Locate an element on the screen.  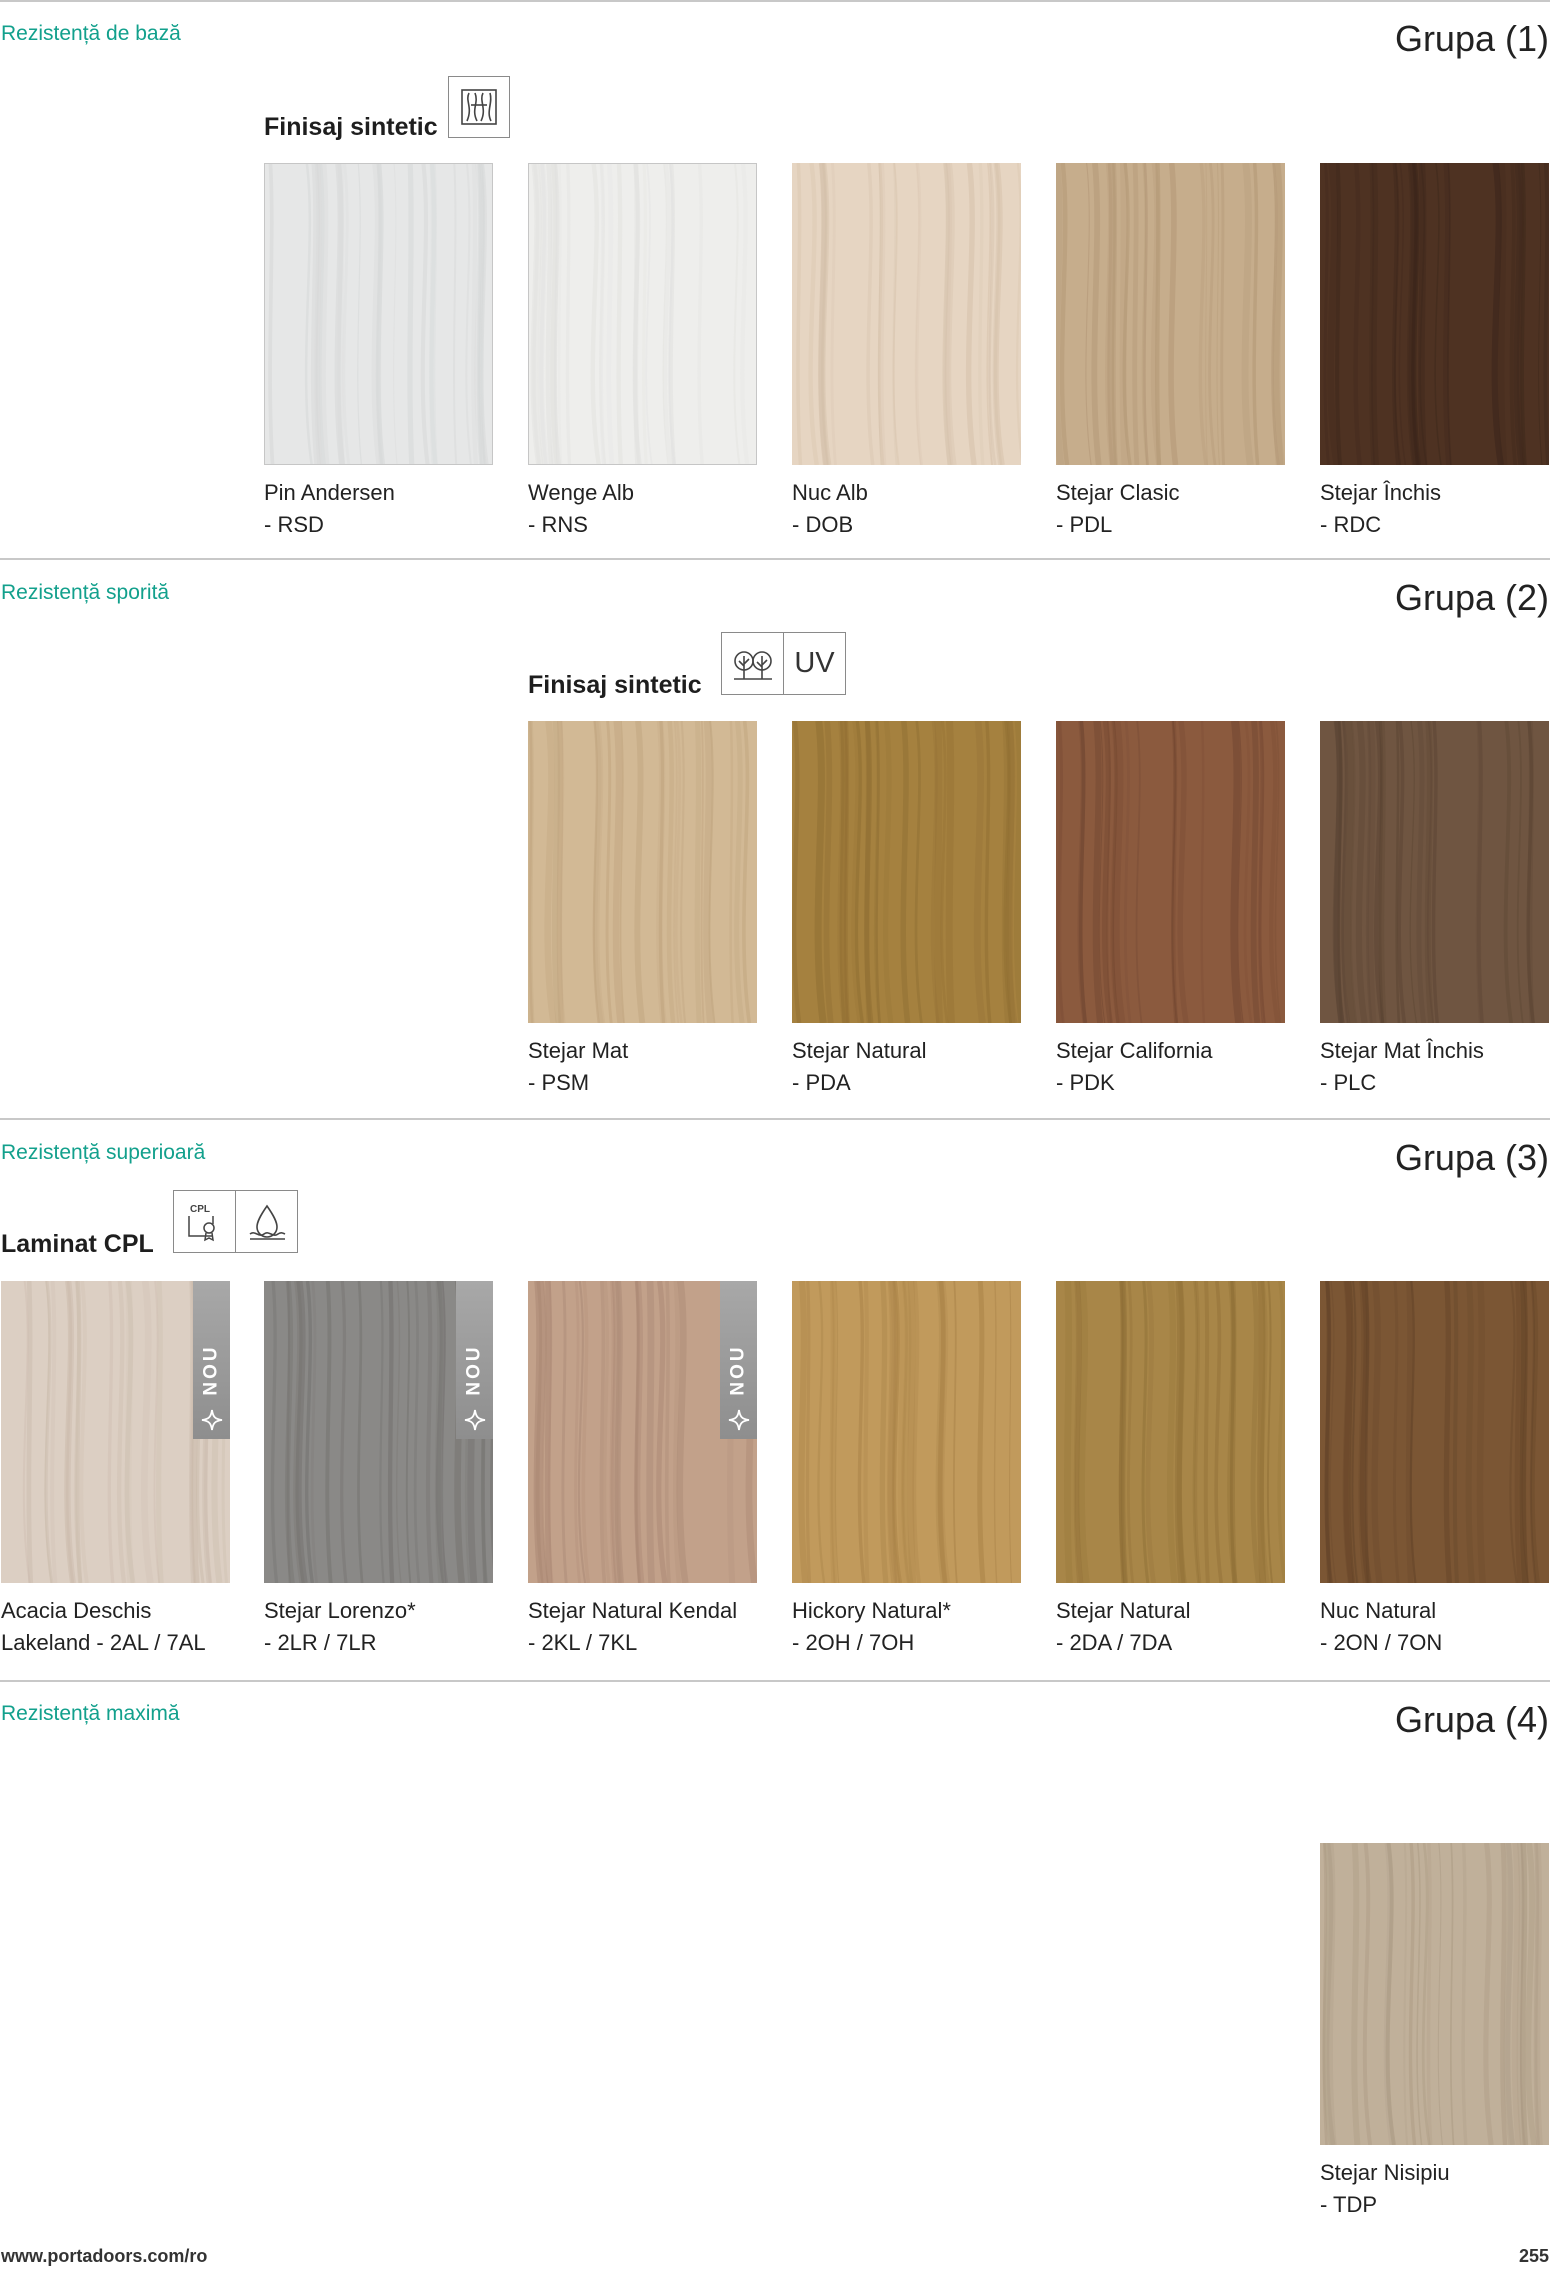
swatch-name: Stejar Mat is located at coordinates (578, 1050).